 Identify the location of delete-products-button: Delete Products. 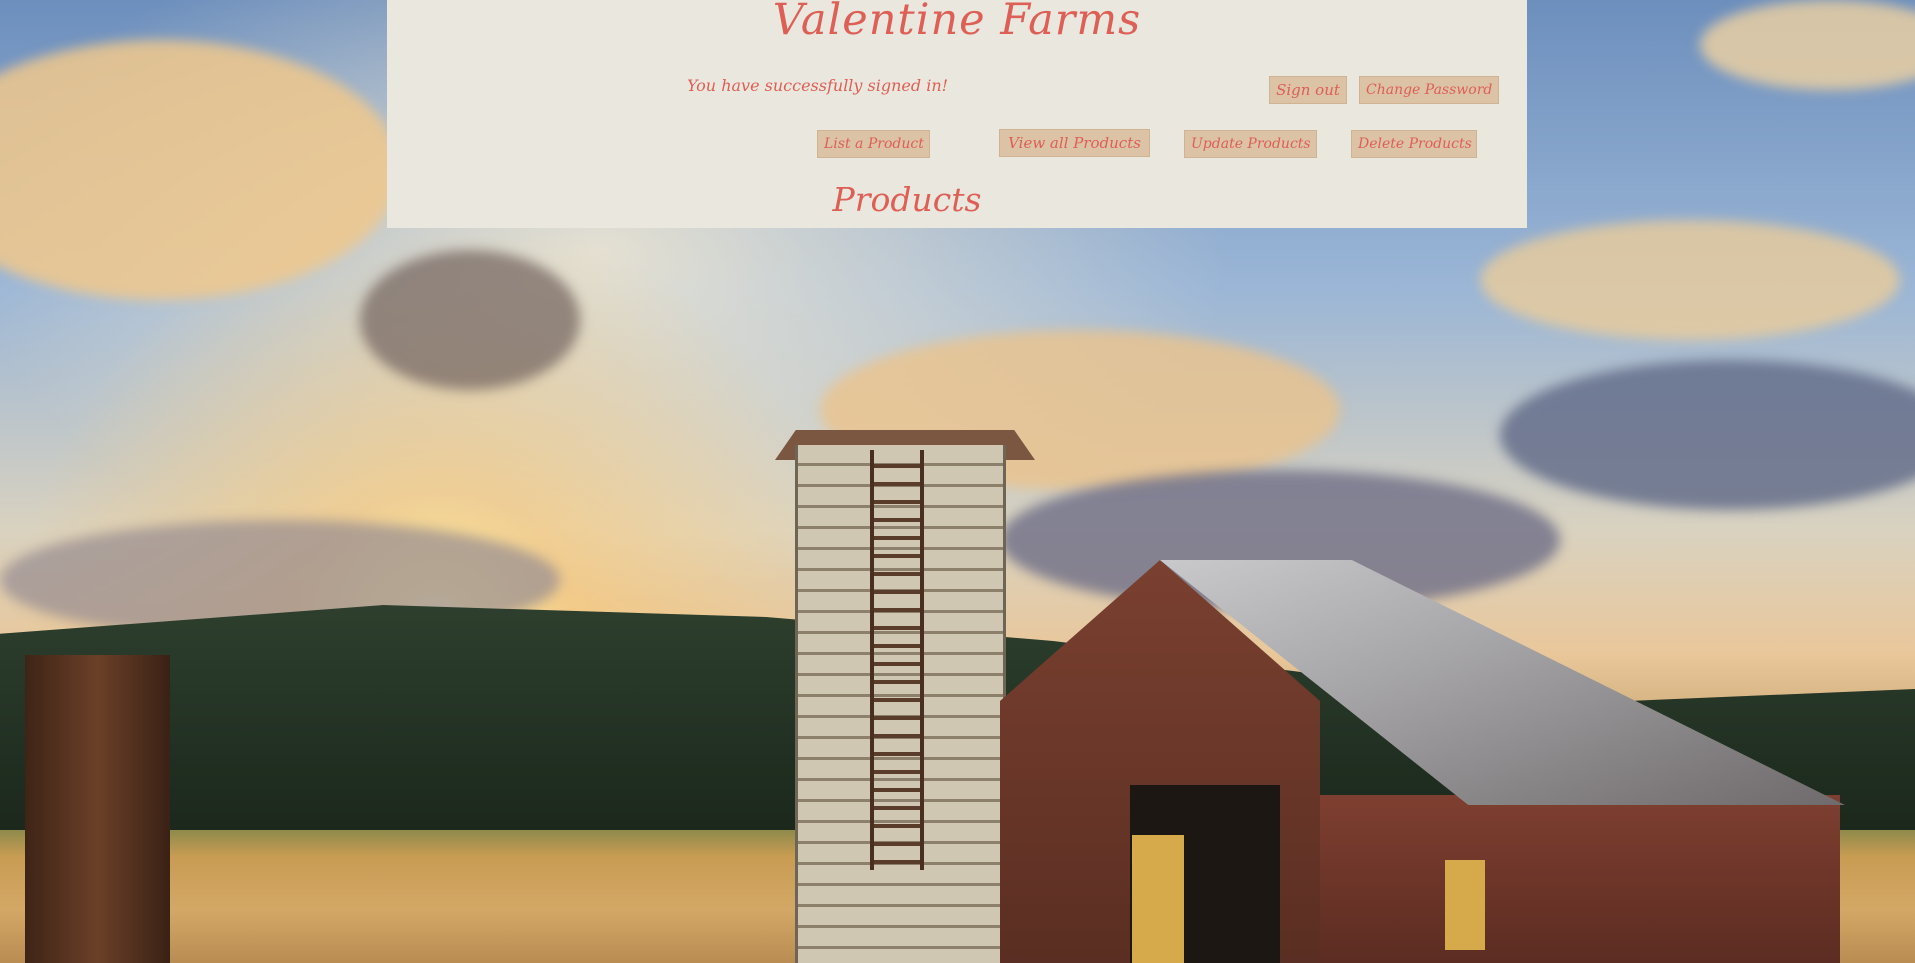
(1414, 144).